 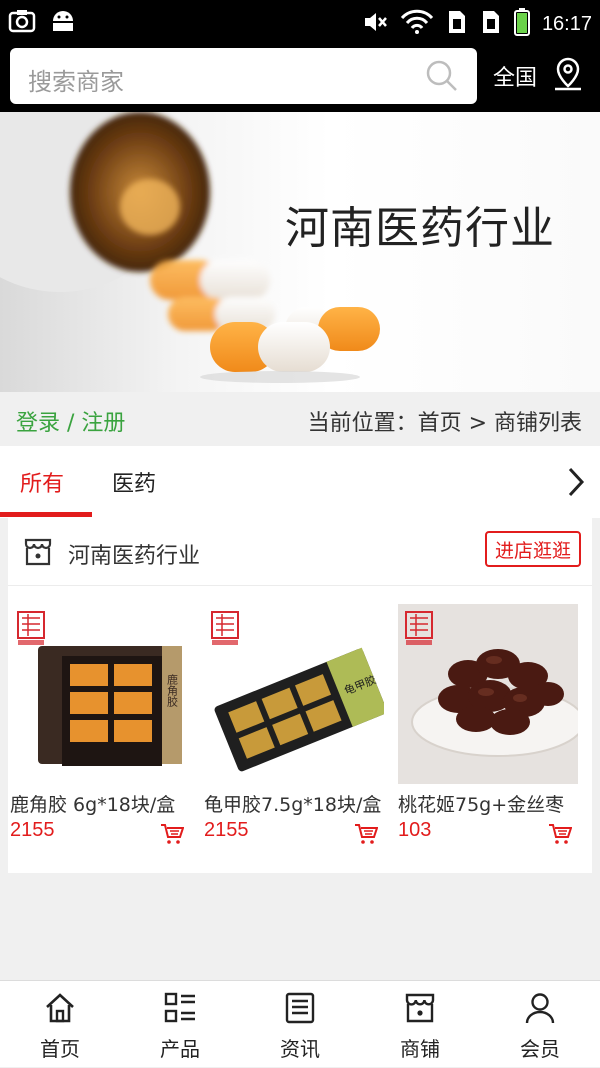 I want to click on product-card: 龟甲胶 龟甲胶7.5g*18块/盒 2155, so click(x=294, y=724).